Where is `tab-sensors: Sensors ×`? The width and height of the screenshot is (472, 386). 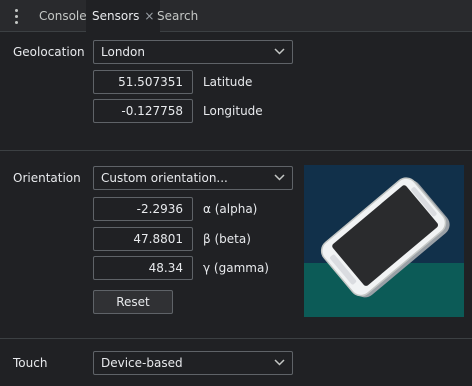
tab-sensors: Sensors × is located at coordinates (123, 16).